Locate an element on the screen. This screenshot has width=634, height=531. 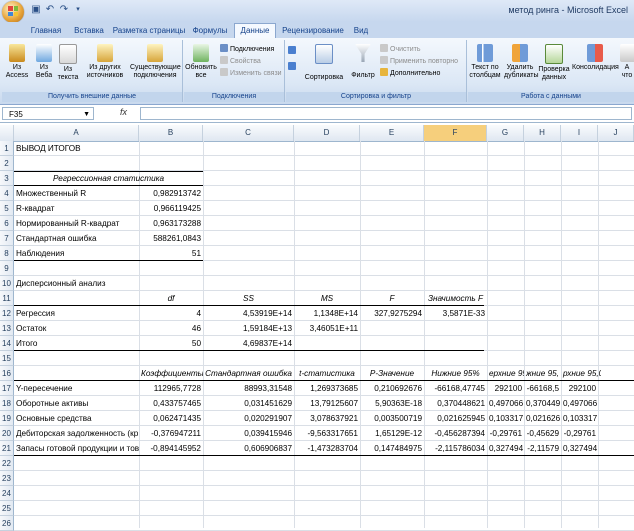
what-if-button: Ачто is located at coordinates (627, 62).